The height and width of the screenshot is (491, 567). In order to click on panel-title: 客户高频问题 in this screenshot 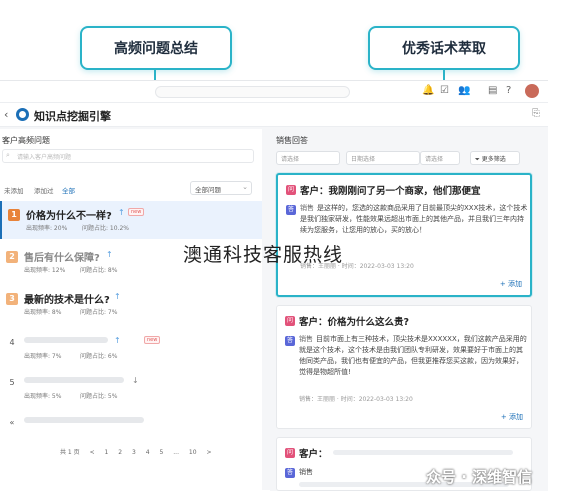, I will do `click(26, 140)`.